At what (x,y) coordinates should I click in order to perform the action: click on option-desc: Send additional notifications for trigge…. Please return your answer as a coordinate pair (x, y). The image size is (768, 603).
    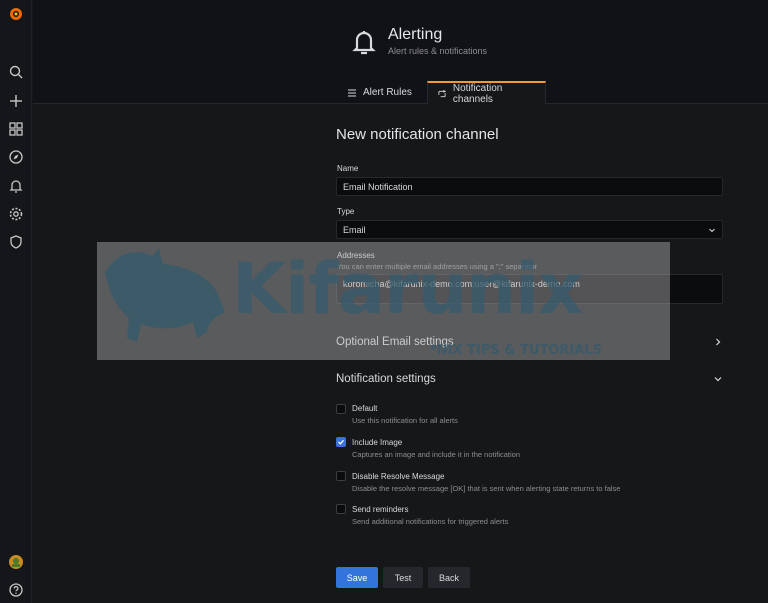
    Looking at the image, I should click on (430, 521).